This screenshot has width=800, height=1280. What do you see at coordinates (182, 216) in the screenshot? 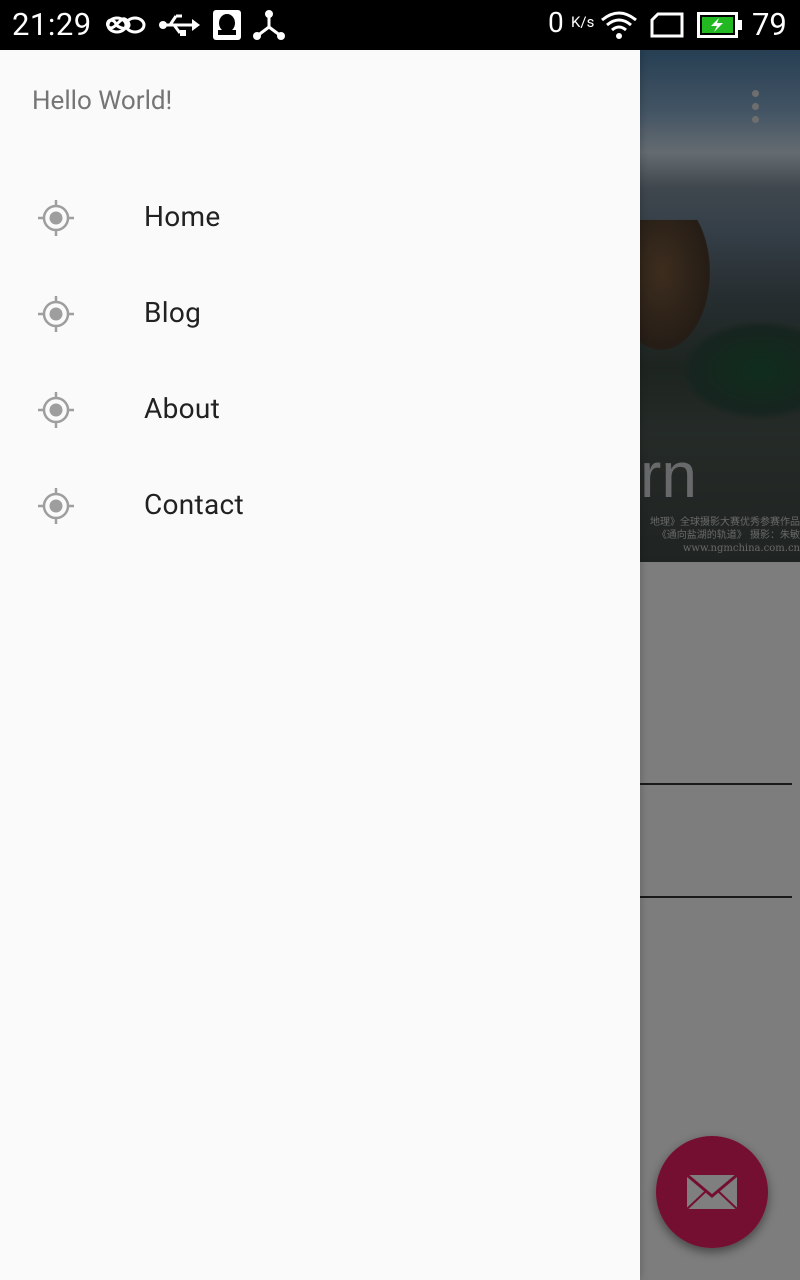
I see `menu-item-label: Home` at bounding box center [182, 216].